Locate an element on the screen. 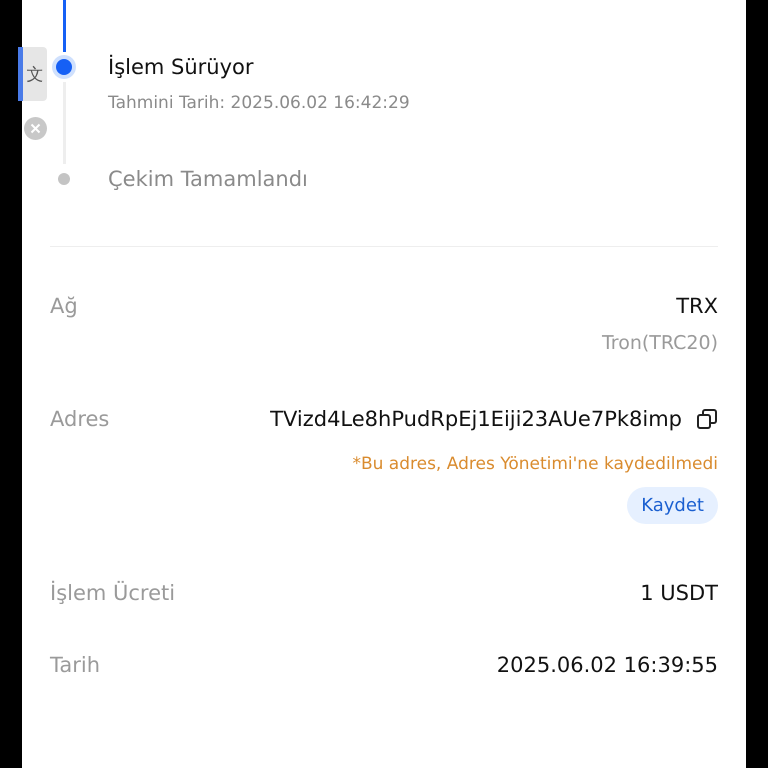  step-title: Çekim Tamamlandı is located at coordinates (208, 179).